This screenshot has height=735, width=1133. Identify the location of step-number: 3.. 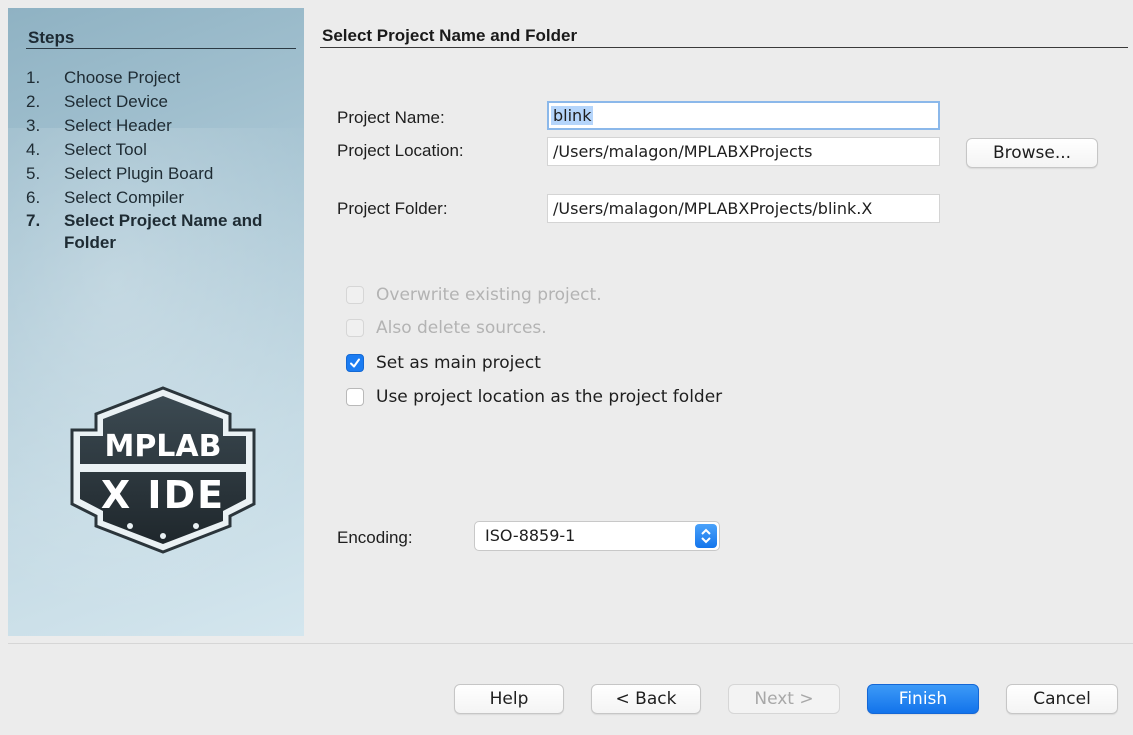
(33, 125).